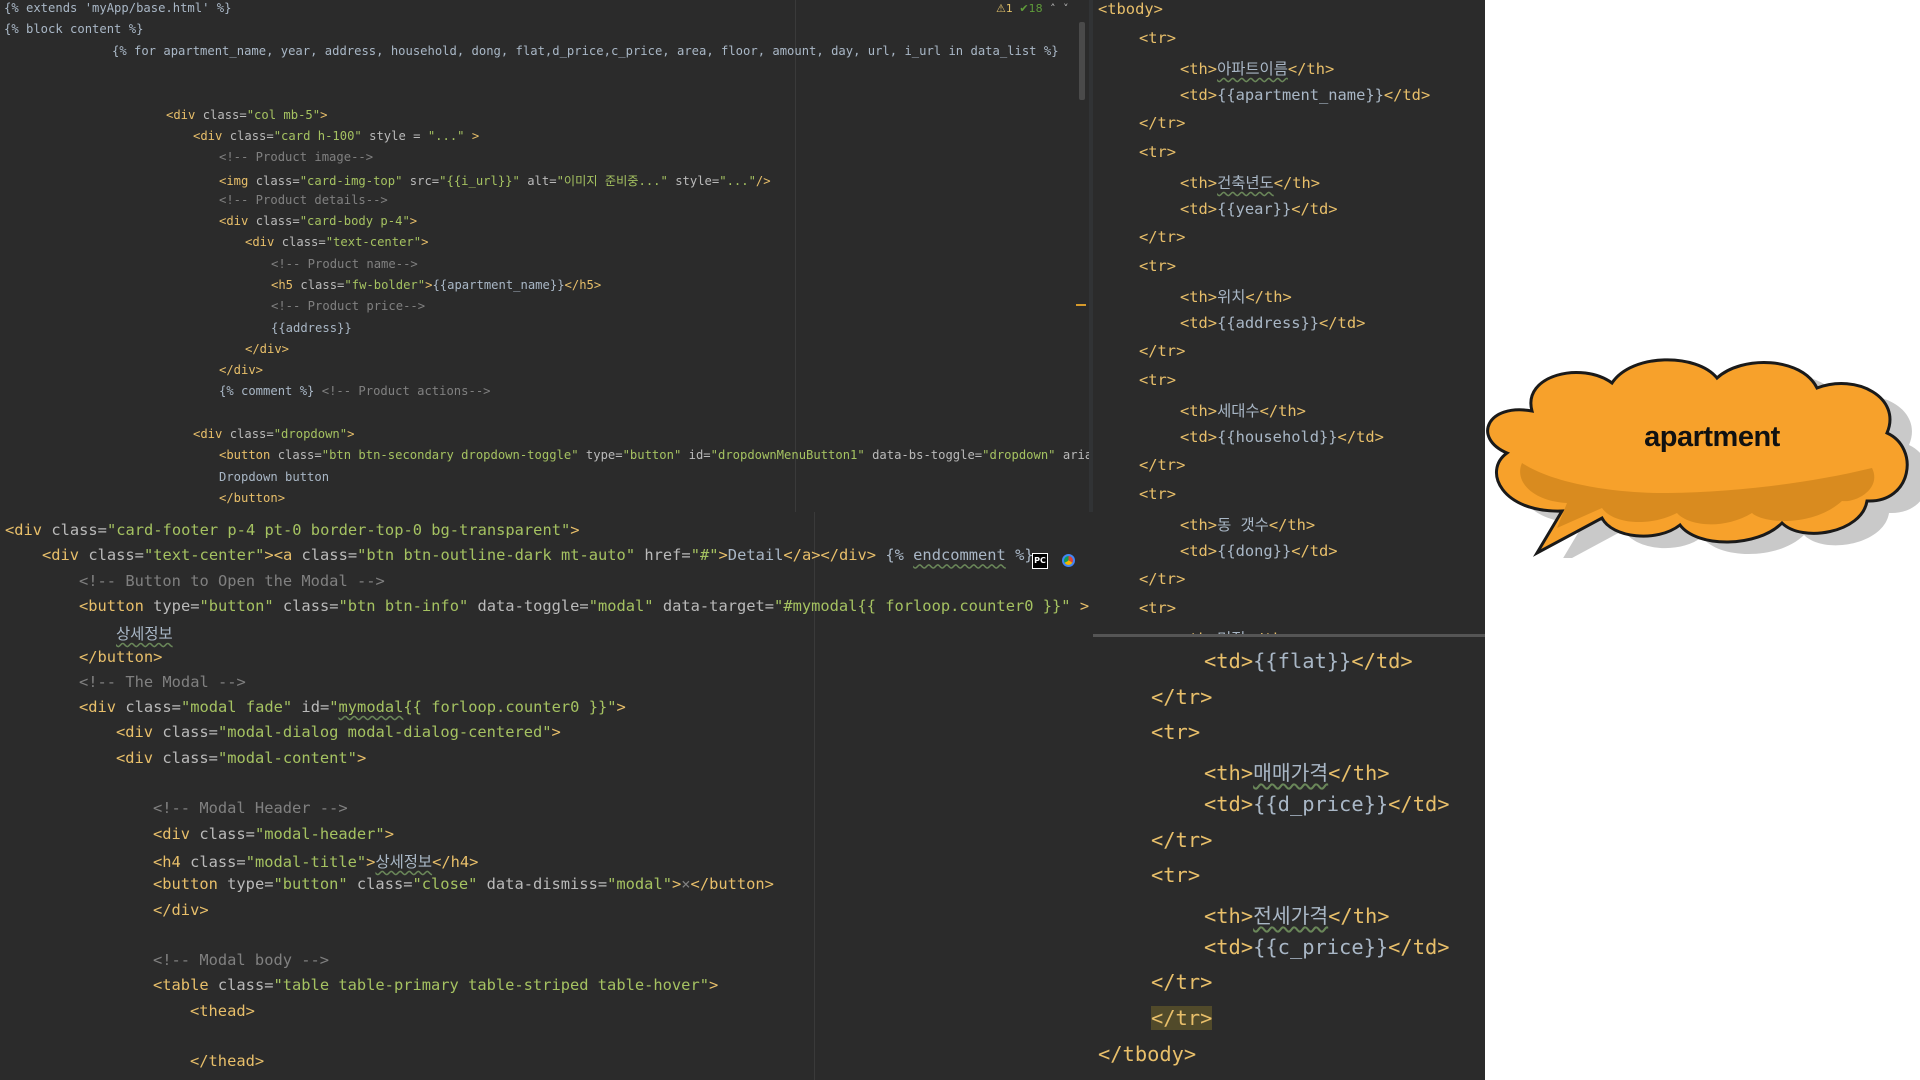  I want to click on code-line: <div class="modal-header">, so click(273, 834).